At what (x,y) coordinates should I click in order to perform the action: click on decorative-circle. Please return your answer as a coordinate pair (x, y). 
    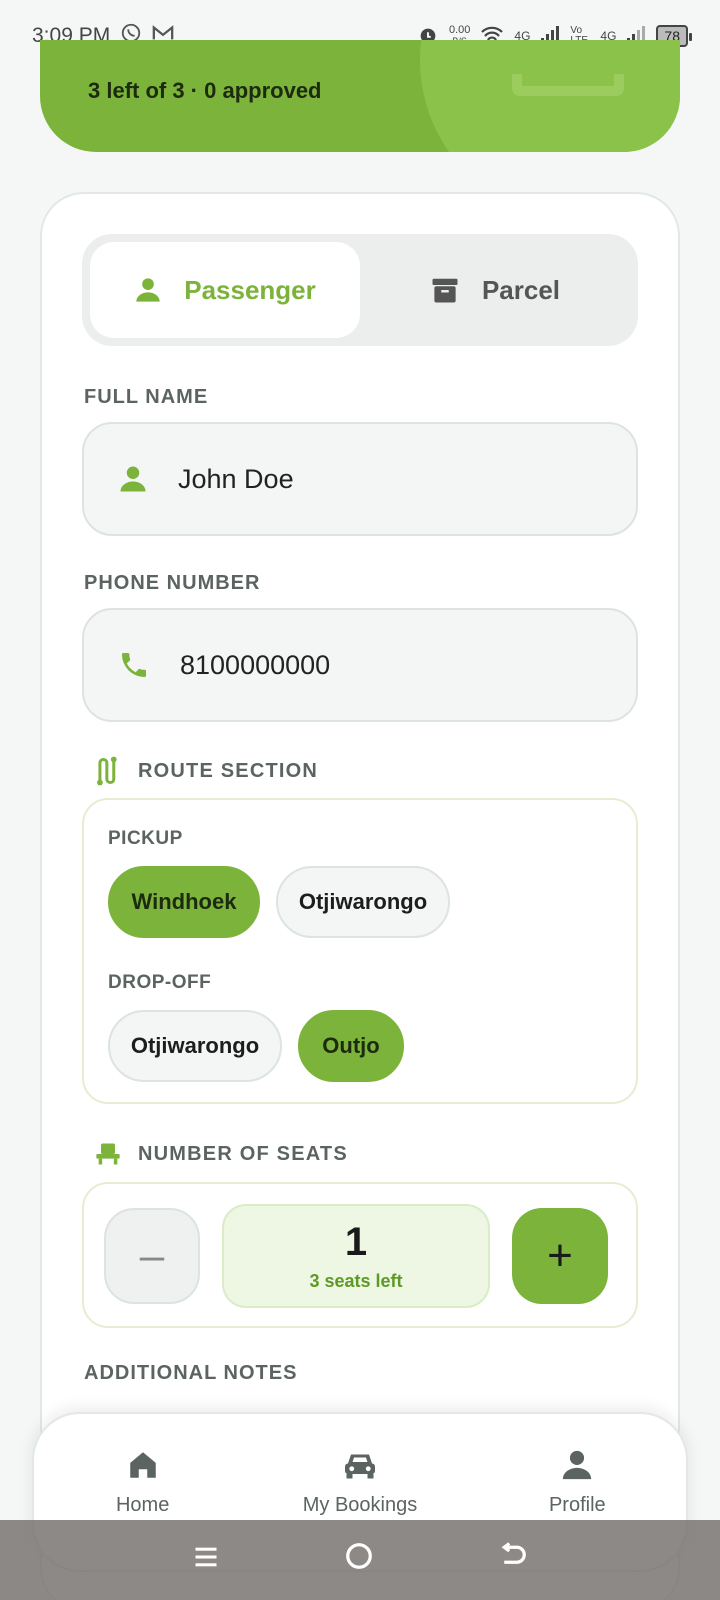
    Looking at the image, I should click on (550, 96).